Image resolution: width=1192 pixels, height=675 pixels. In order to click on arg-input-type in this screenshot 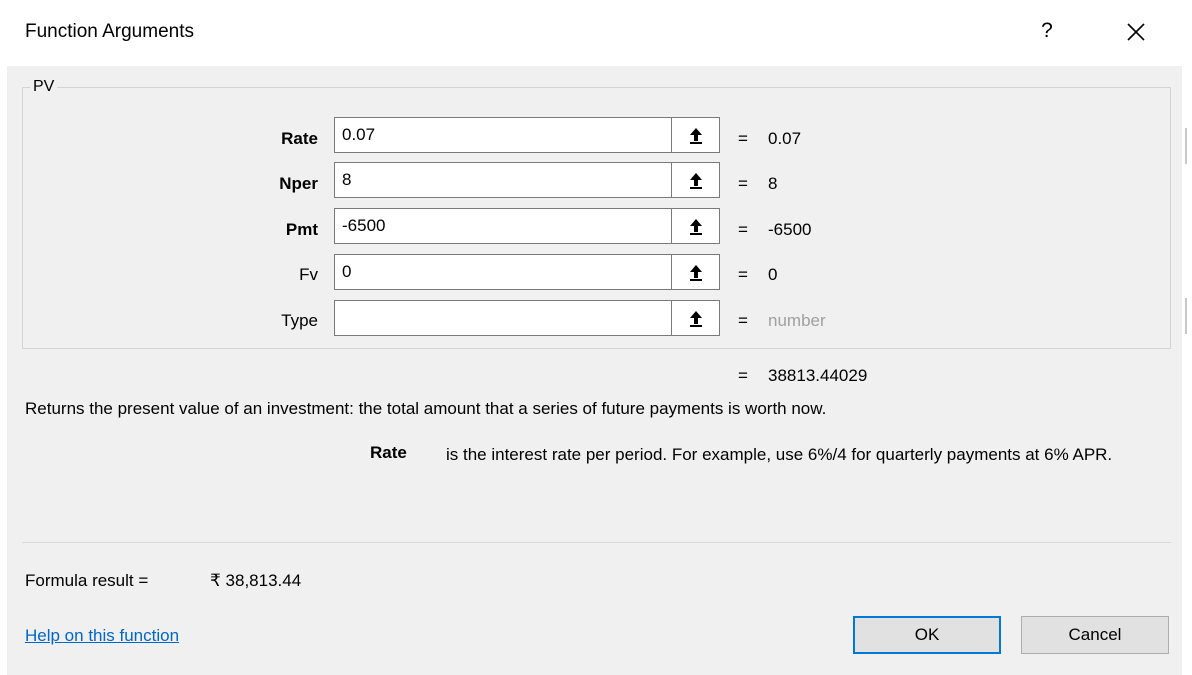, I will do `click(503, 318)`.